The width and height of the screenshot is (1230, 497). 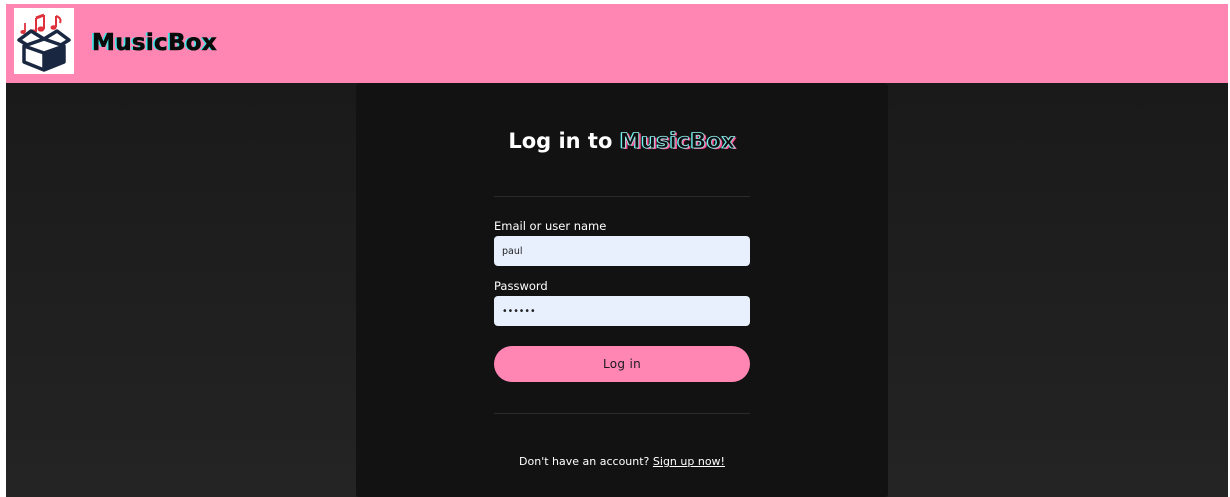 I want to click on music-box-logo-icon, so click(x=44, y=42).